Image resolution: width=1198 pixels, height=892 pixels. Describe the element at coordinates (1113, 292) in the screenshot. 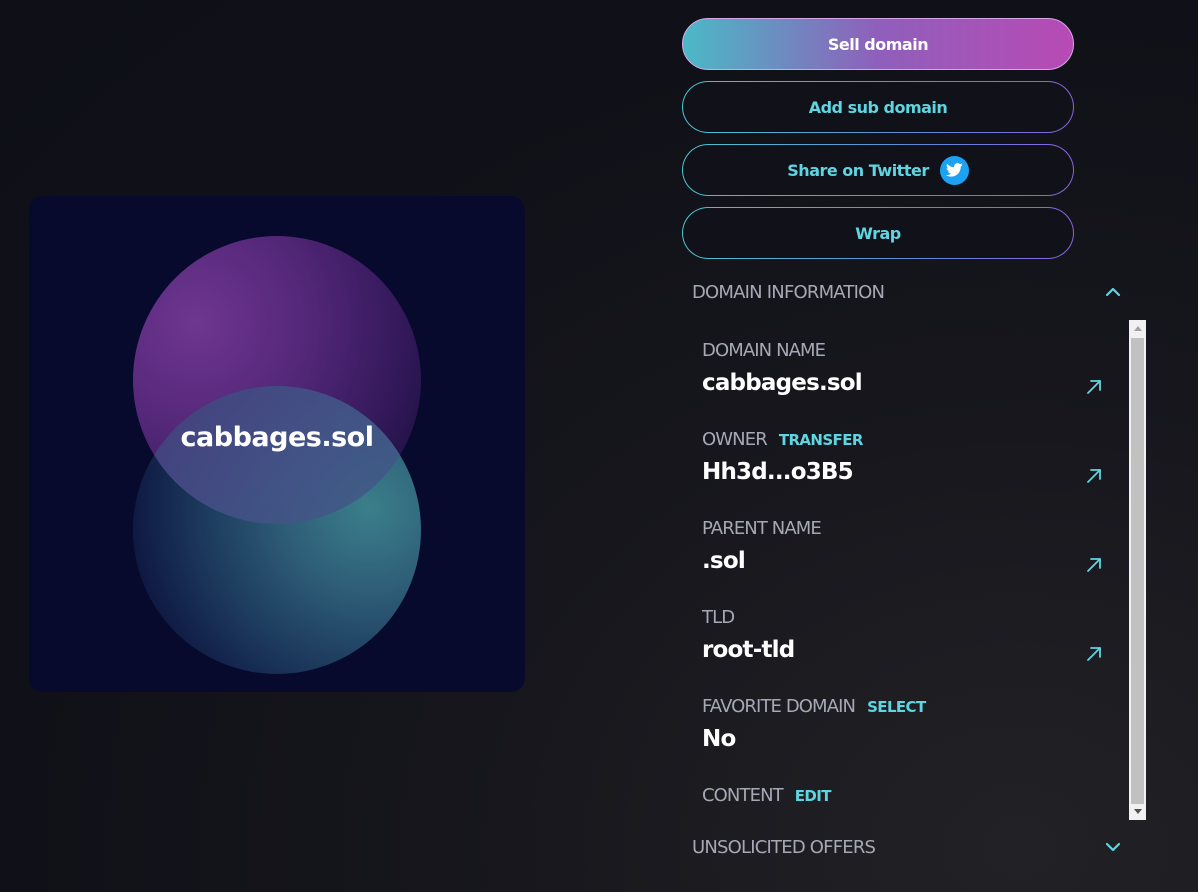

I see `chevron-up-icon` at that location.